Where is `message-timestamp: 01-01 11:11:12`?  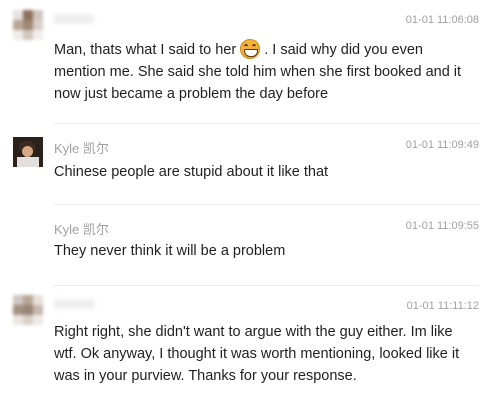
message-timestamp: 01-01 11:11:12 is located at coordinates (442, 306).